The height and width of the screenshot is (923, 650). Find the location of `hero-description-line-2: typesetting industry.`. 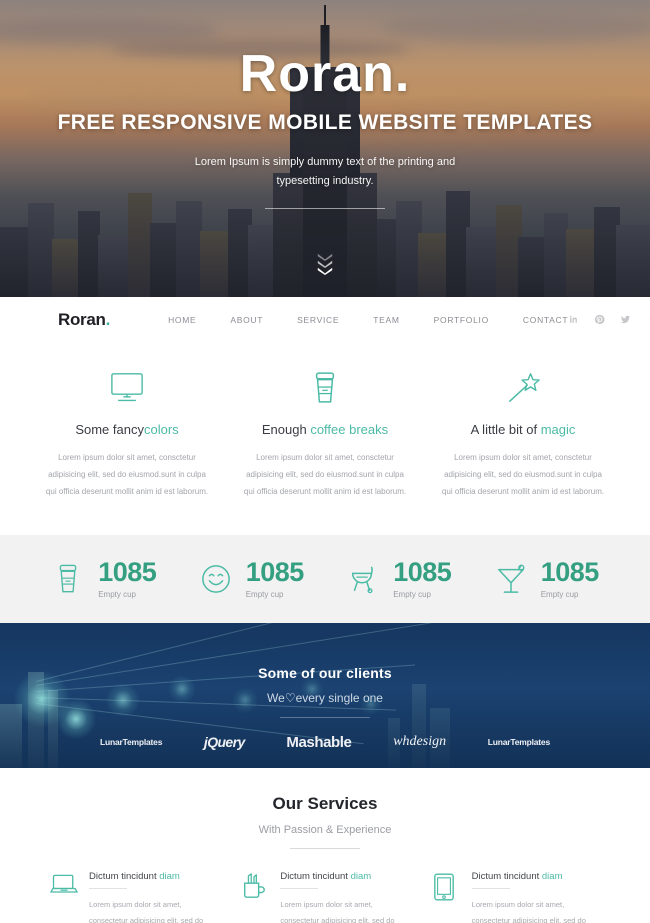

hero-description-line-2: typesetting industry. is located at coordinates (325, 181).